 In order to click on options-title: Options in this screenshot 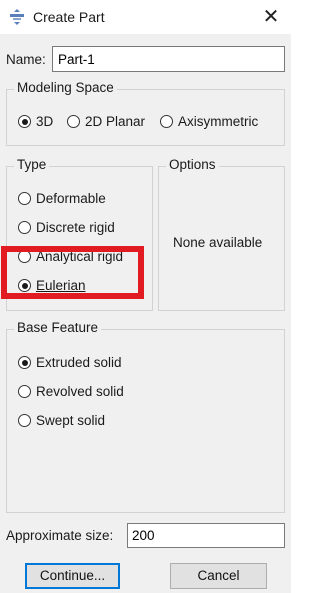, I will do `click(192, 164)`.